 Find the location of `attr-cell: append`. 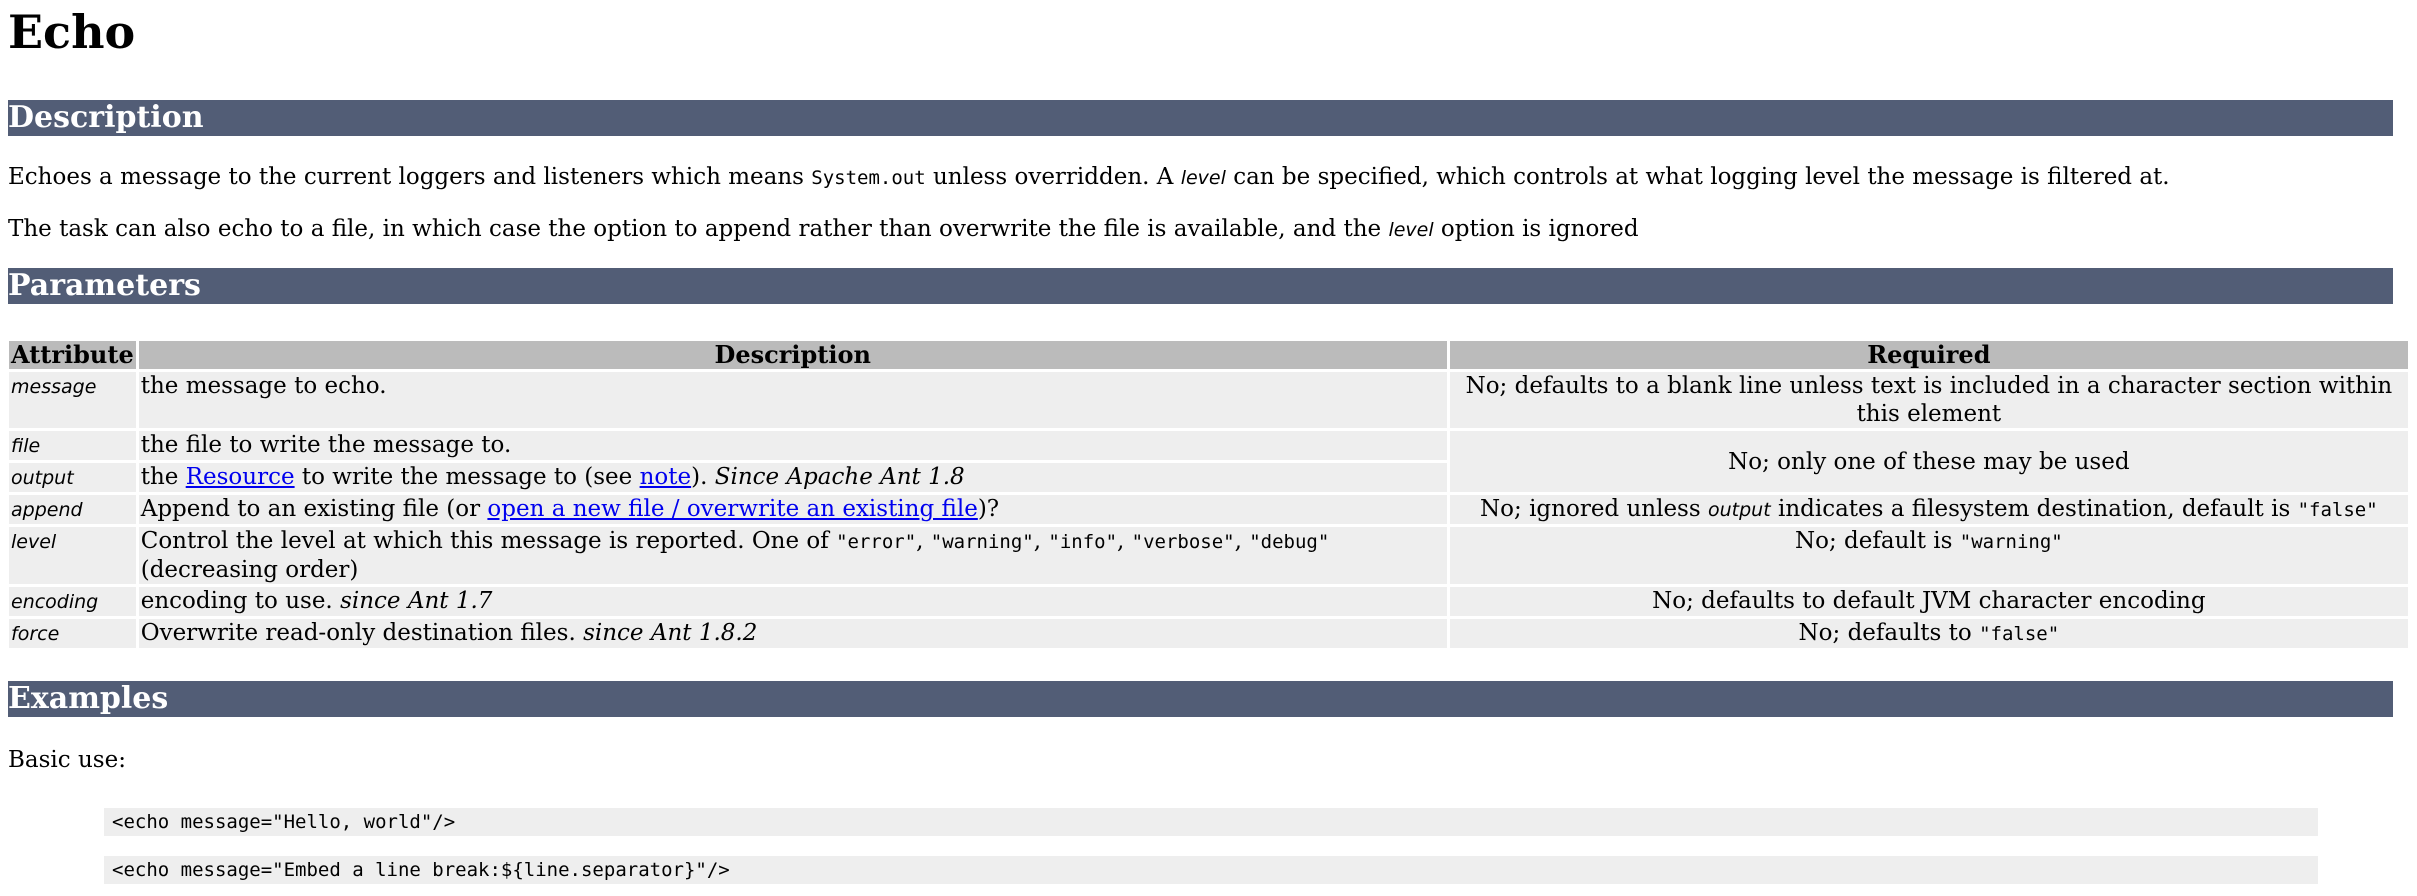

attr-cell: append is located at coordinates (72, 510).